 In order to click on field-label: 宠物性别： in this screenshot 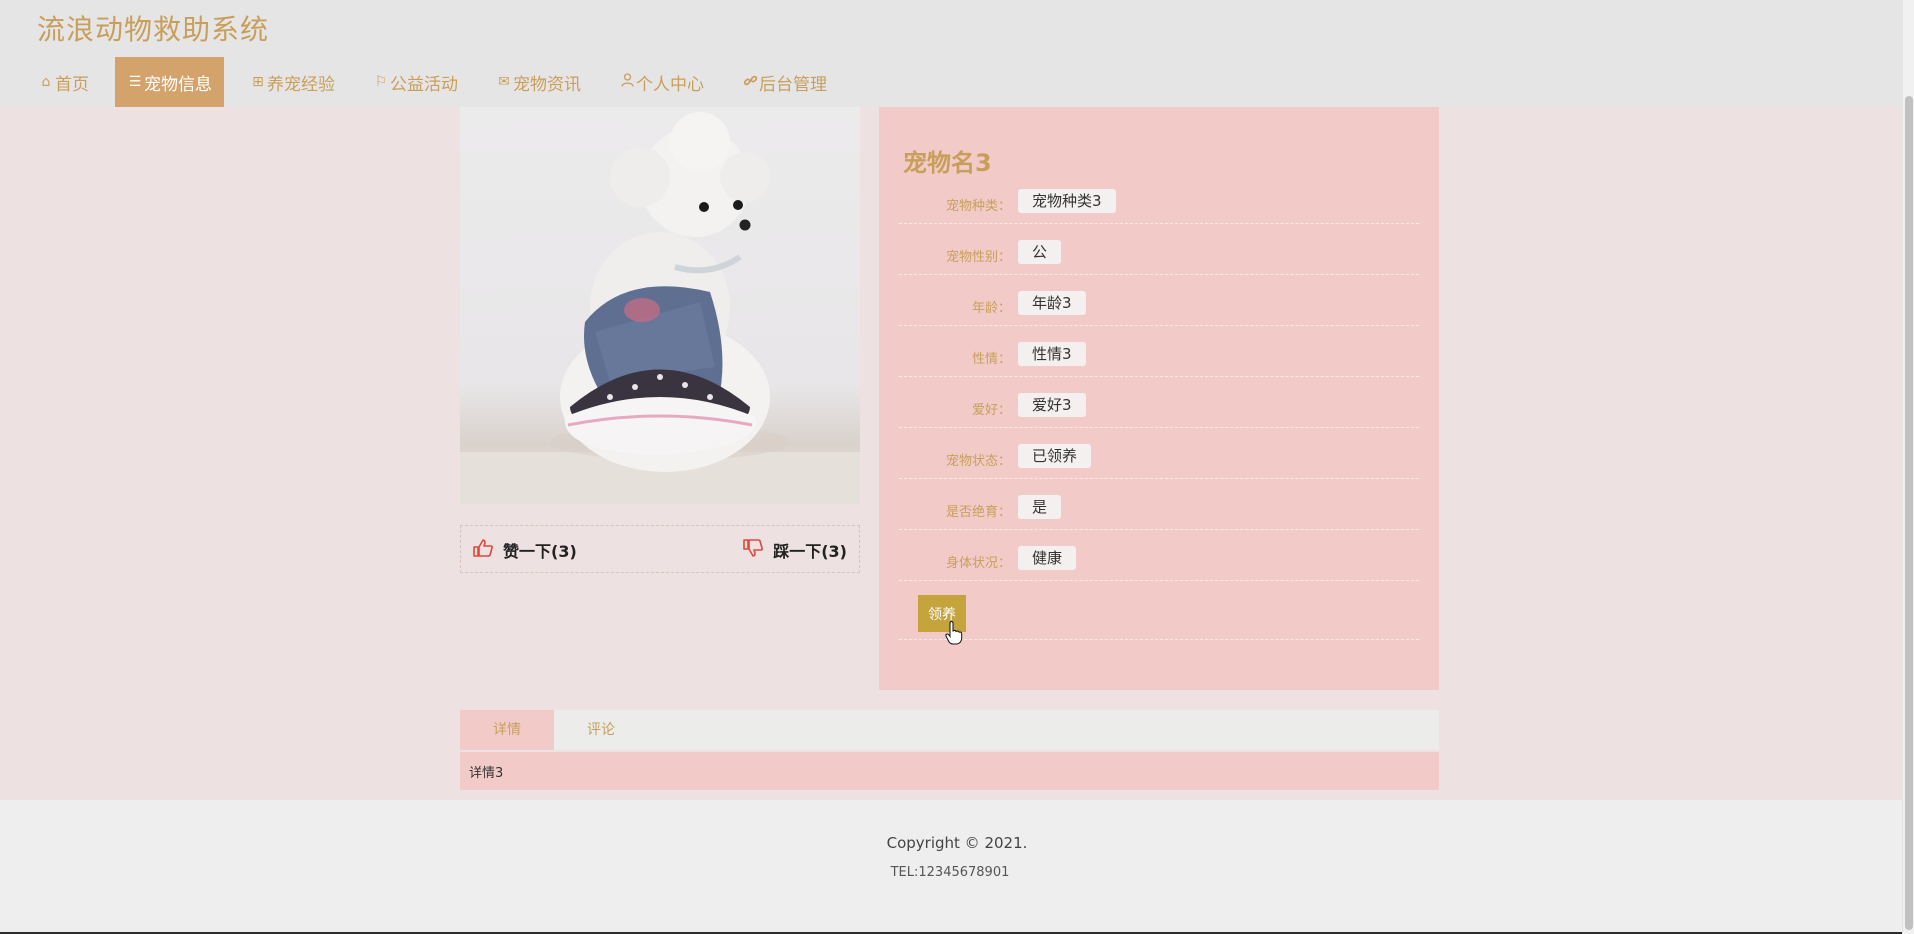, I will do `click(978, 257)`.